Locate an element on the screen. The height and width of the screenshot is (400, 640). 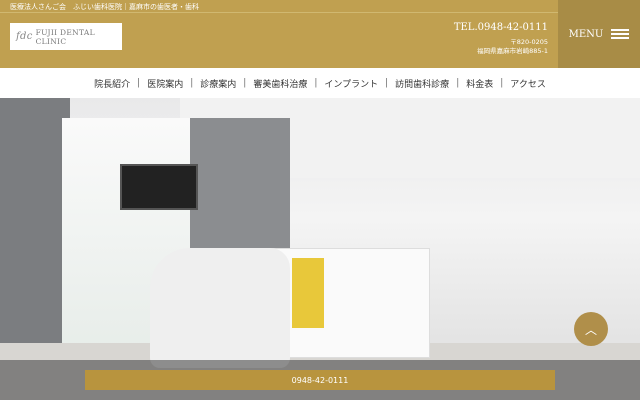
chevron-up-icon: ︿ is located at coordinates (590, 329).